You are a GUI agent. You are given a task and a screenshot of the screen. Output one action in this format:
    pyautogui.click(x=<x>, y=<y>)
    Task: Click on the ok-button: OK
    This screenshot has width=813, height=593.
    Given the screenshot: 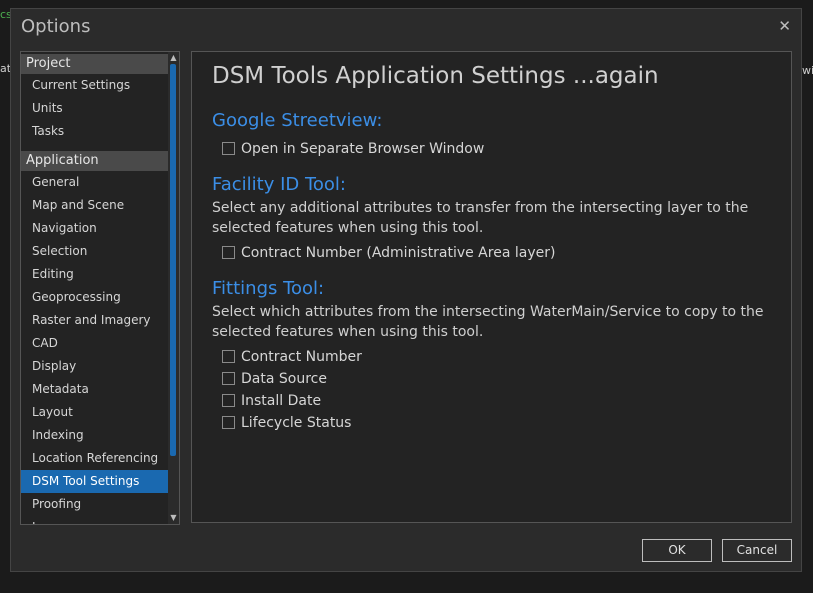 What is the action you would take?
    pyautogui.click(x=677, y=550)
    